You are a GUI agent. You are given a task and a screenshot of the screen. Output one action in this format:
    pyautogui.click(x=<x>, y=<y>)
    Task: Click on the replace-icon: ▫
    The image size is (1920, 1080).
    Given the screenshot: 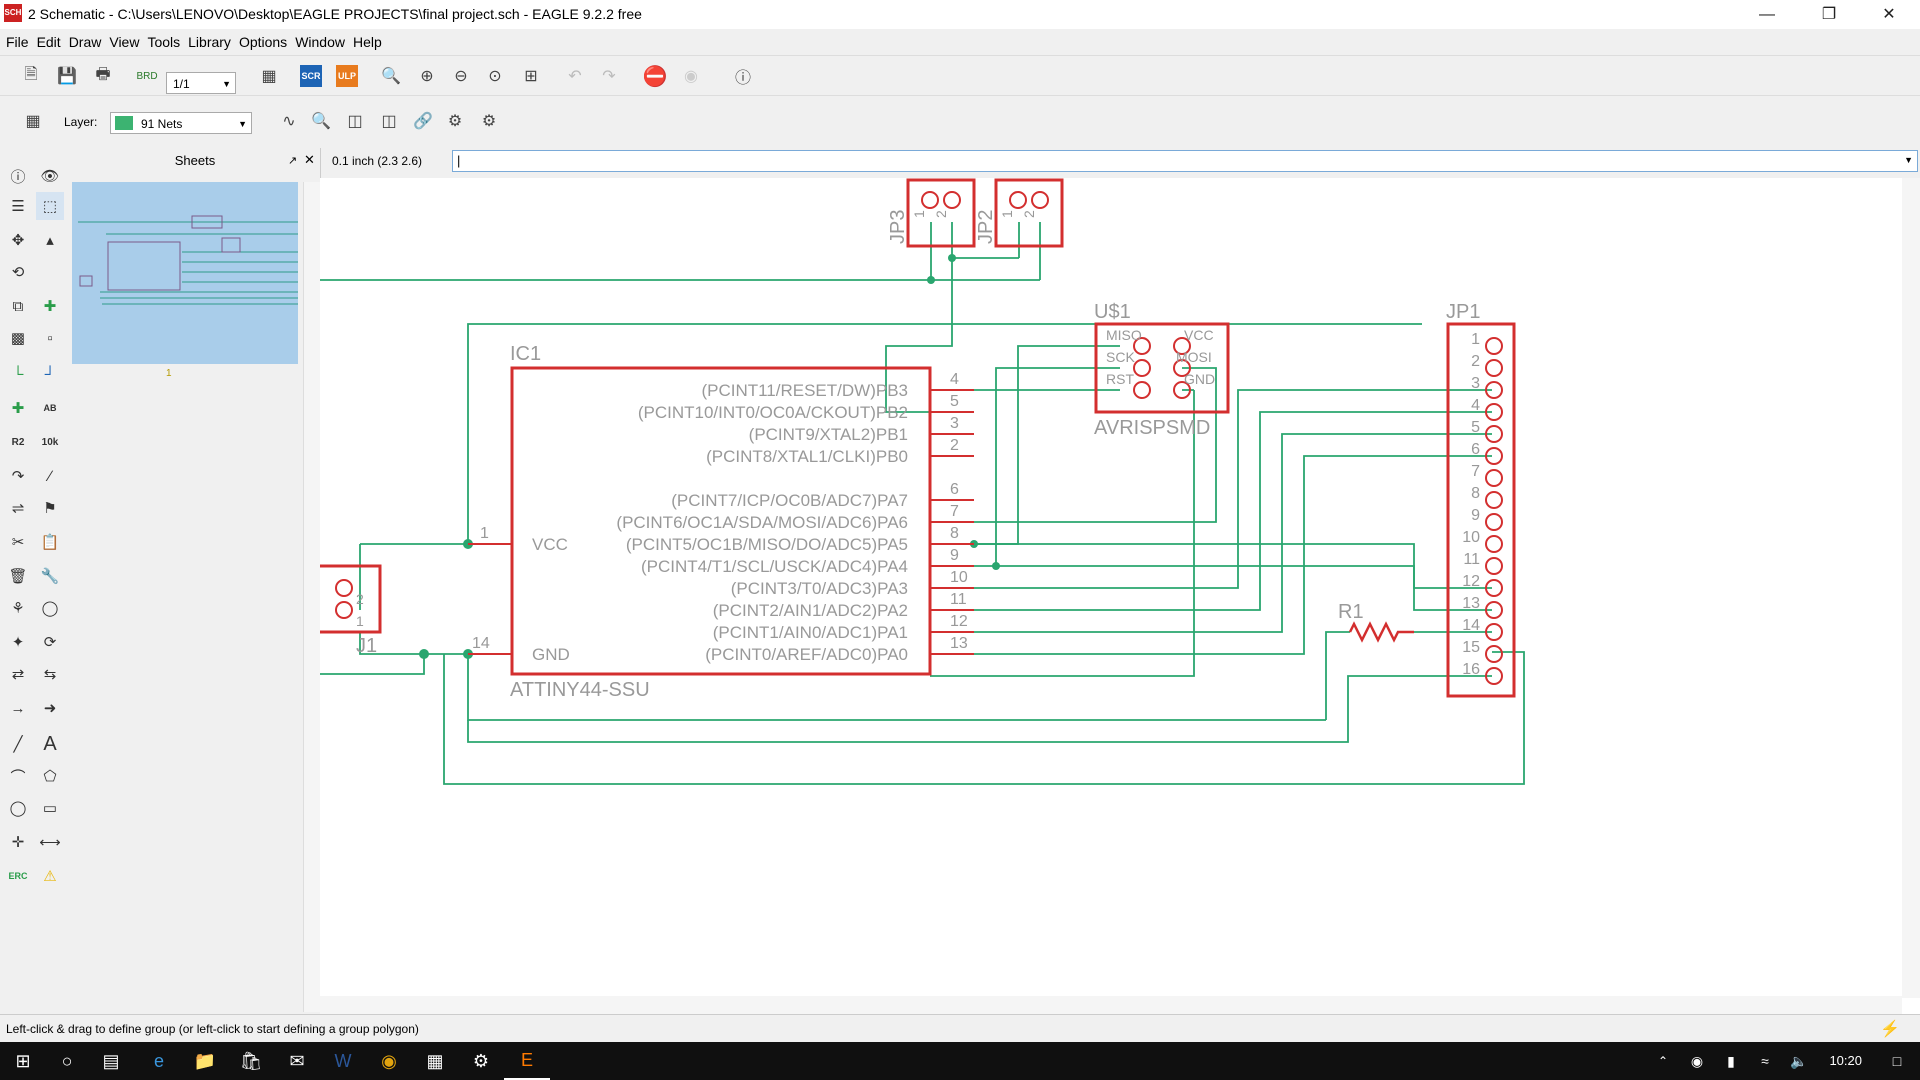 What is the action you would take?
    pyautogui.click(x=50, y=338)
    